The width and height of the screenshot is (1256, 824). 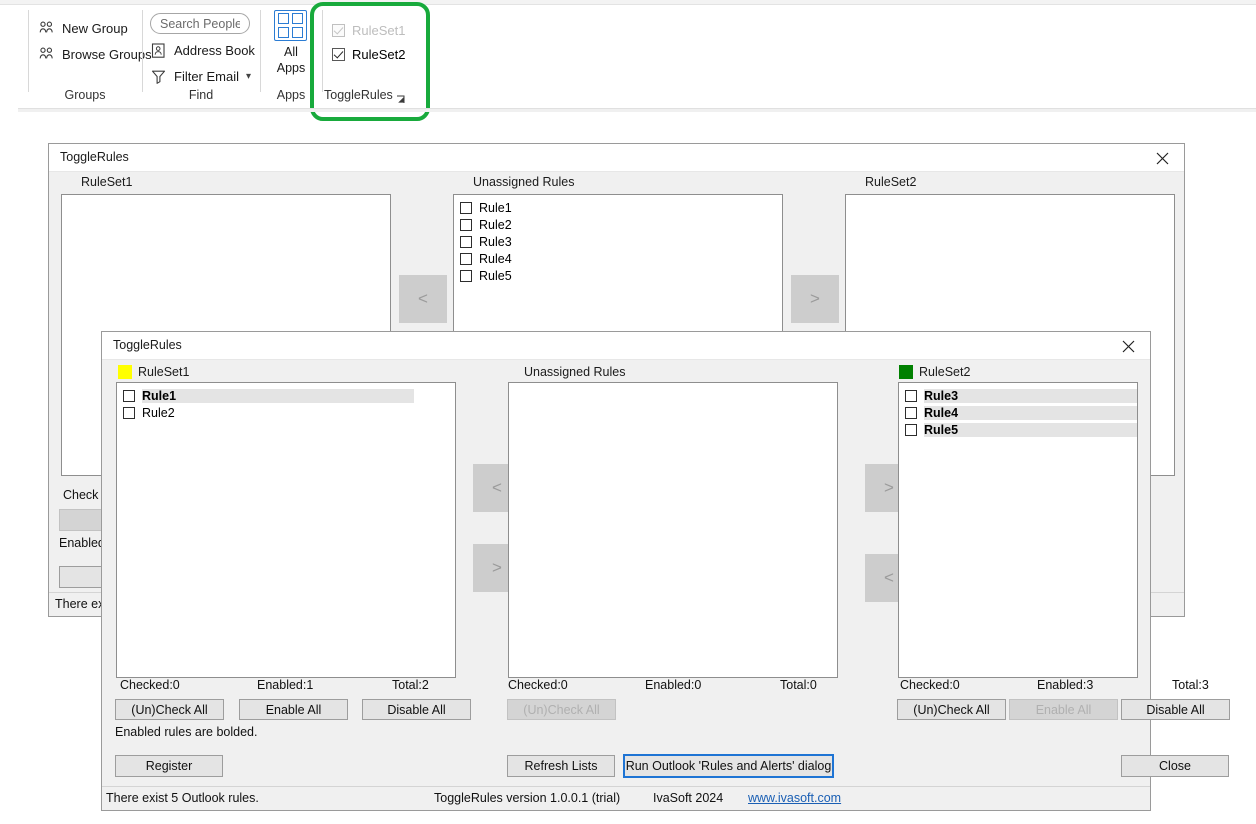 I want to click on back-move-left-button: <, so click(x=423, y=299).